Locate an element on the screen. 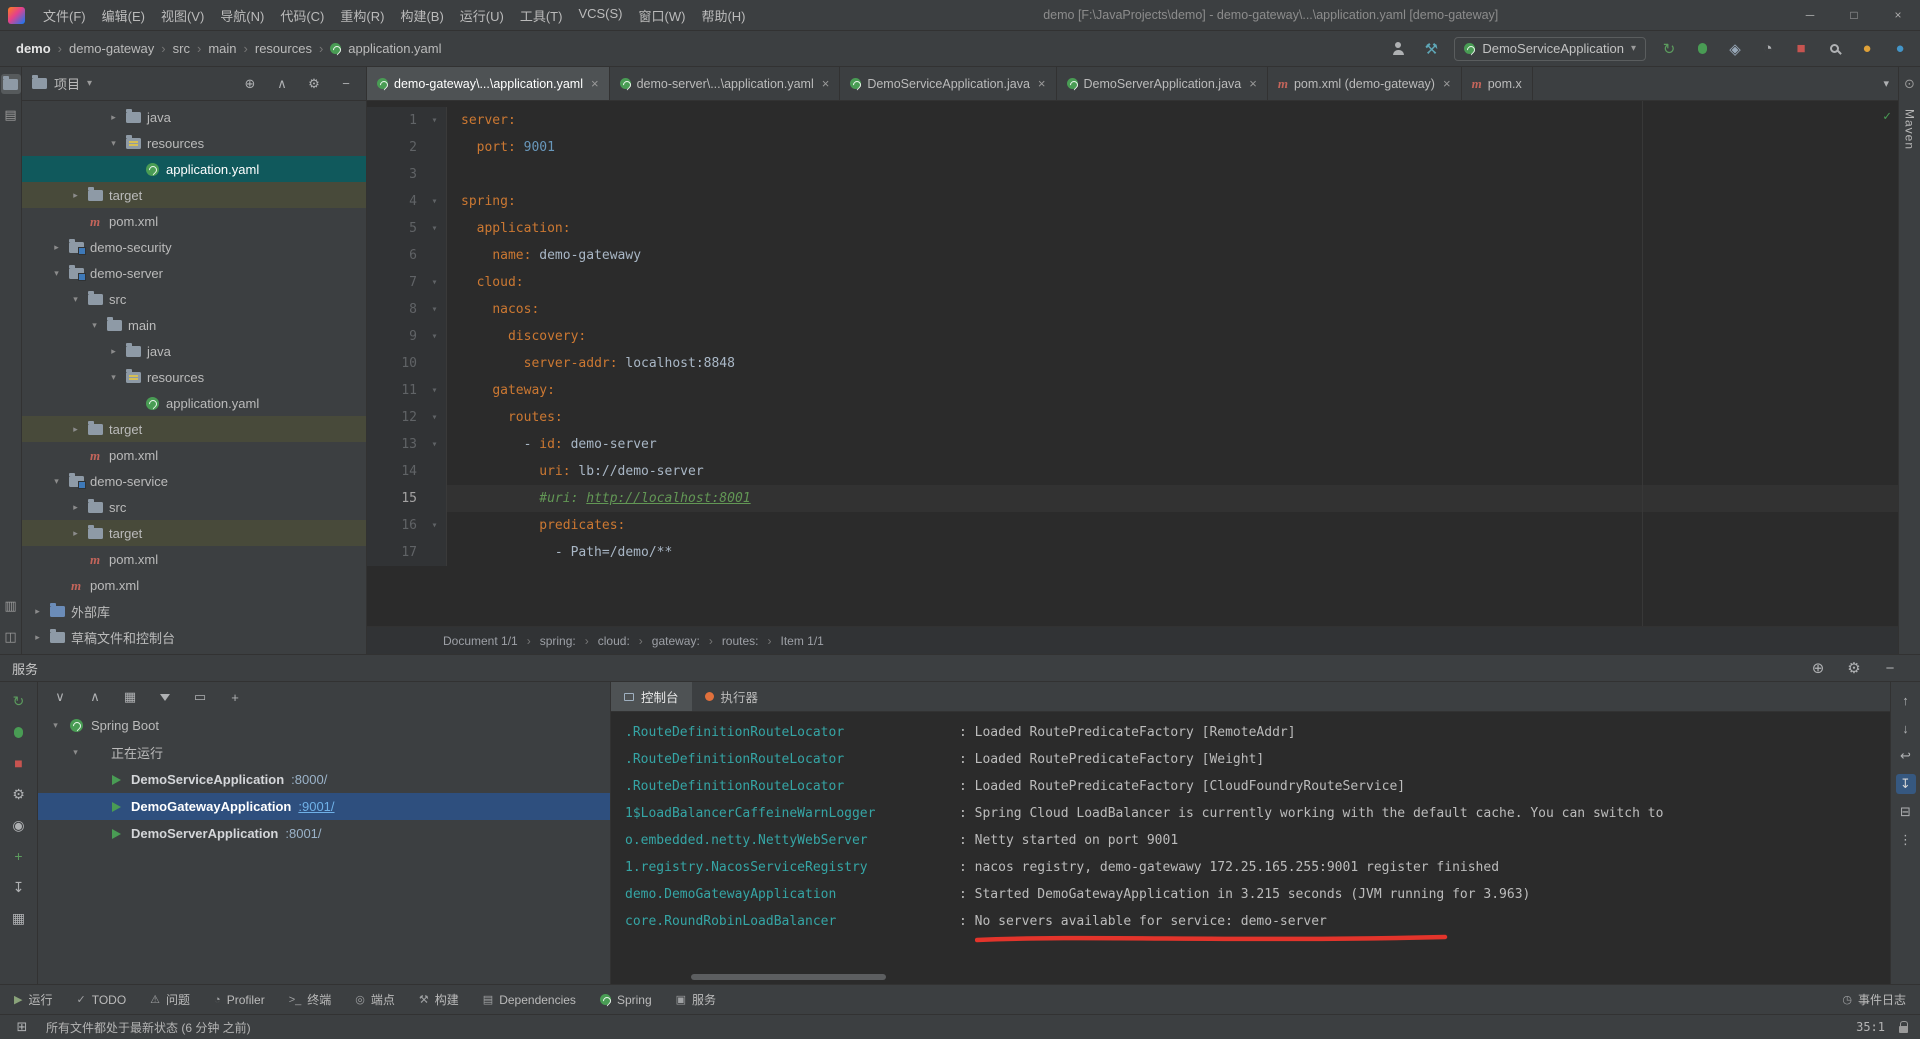 The height and width of the screenshot is (1039, 1920). editor-tab: m pom.xml (demo-gateway) × is located at coordinates (1365, 83).